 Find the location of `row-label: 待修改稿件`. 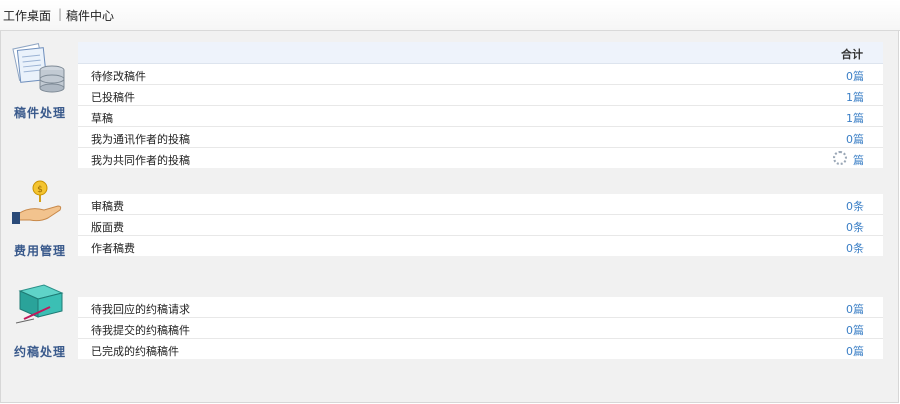

row-label: 待修改稿件 is located at coordinates (118, 76).